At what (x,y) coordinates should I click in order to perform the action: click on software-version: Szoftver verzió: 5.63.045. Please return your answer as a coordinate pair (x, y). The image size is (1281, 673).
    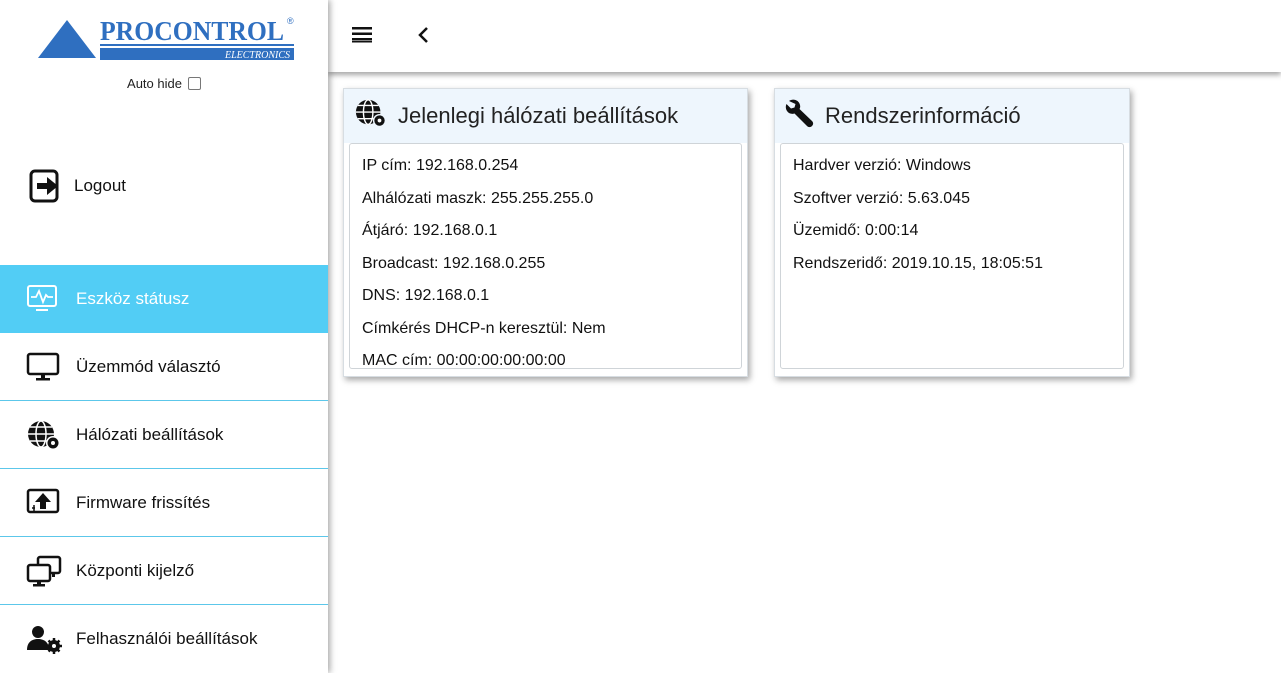
    Looking at the image, I should click on (881, 198).